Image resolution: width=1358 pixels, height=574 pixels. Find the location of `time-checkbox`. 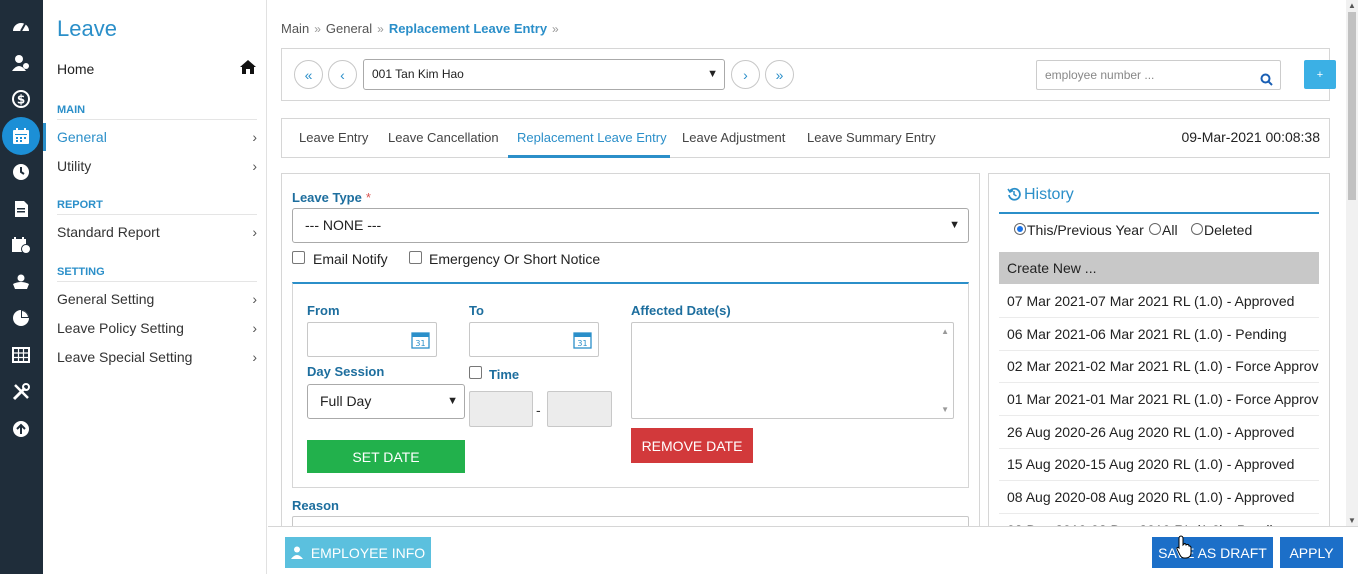

time-checkbox is located at coordinates (475, 372).